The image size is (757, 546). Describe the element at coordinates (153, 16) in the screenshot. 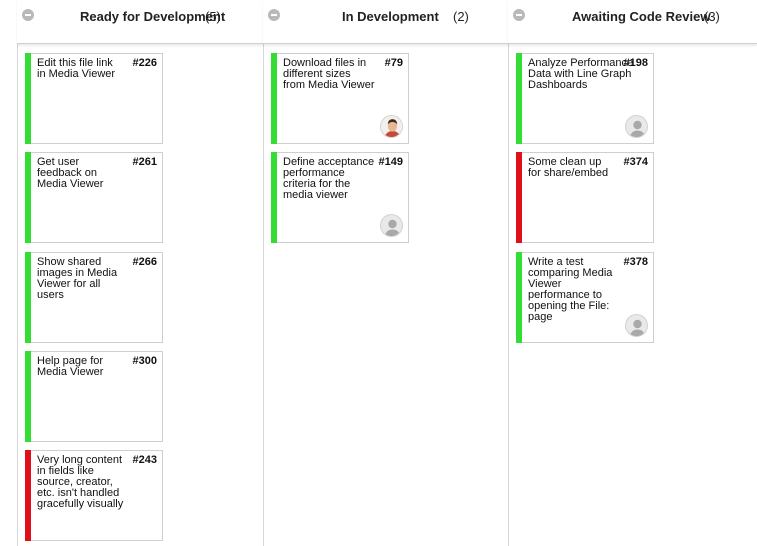

I see `column-title: Ready for Development` at that location.